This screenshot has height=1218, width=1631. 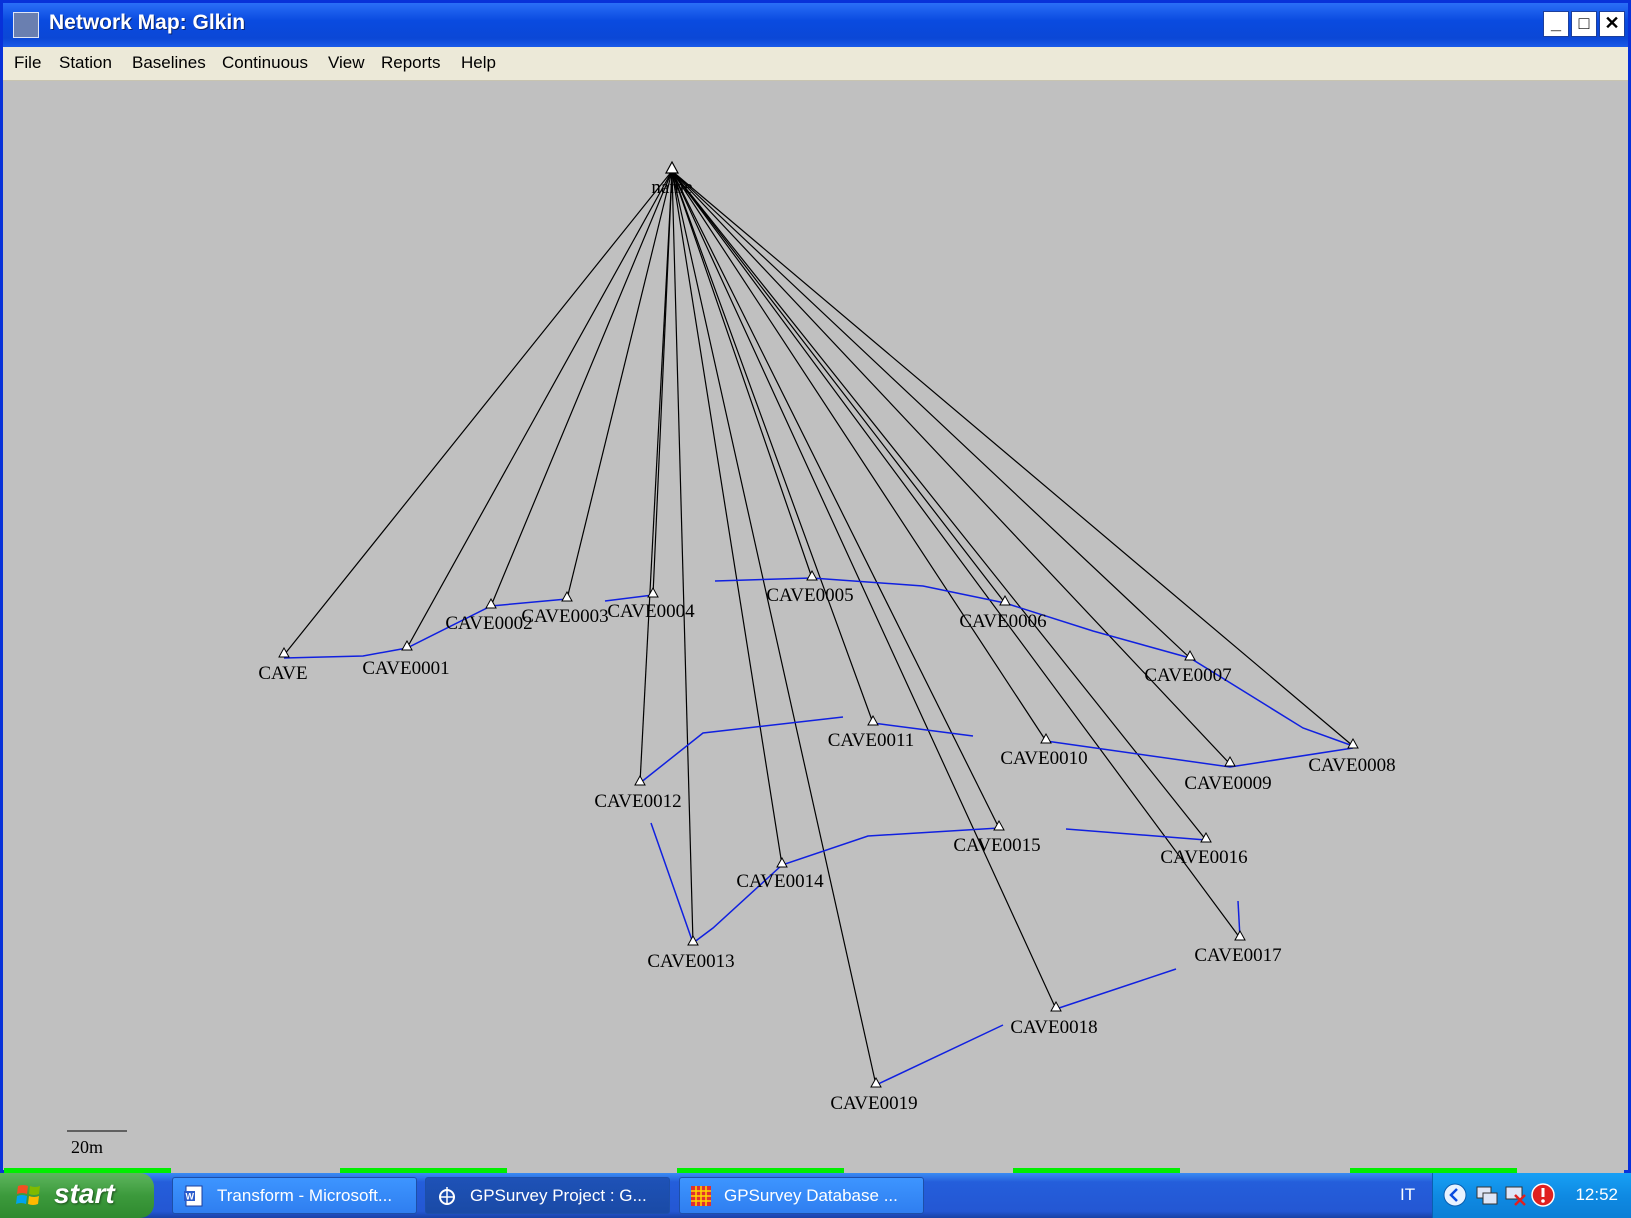 What do you see at coordinates (1543, 1195) in the screenshot?
I see `security-alert-icon` at bounding box center [1543, 1195].